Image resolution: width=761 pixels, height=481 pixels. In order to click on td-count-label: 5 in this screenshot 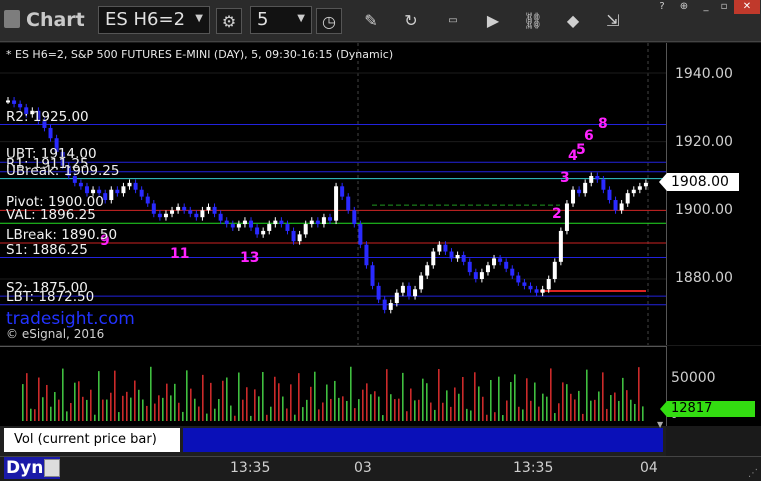, I will do `click(581, 150)`.